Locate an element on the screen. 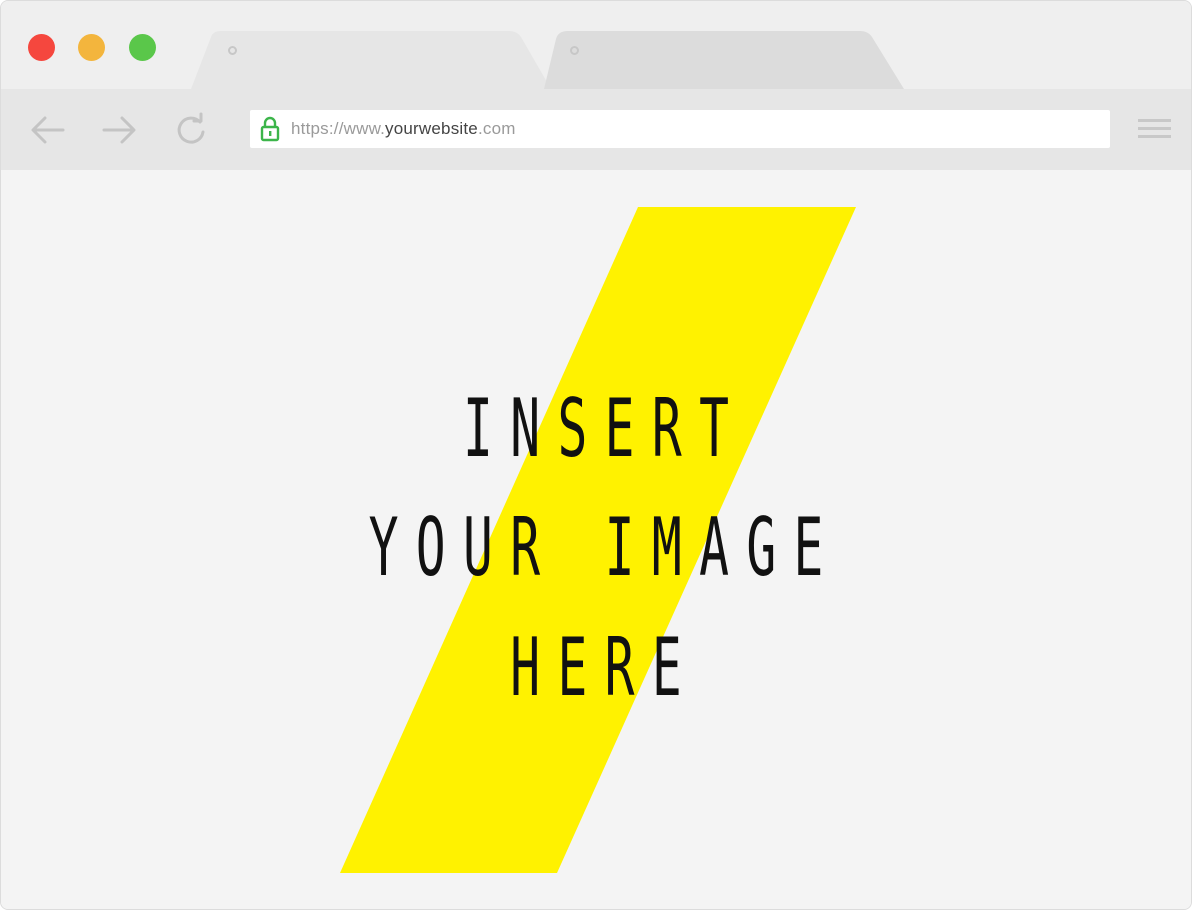 This screenshot has width=1192, height=910. hamburger-menu-icon is located at coordinates (1154, 129).